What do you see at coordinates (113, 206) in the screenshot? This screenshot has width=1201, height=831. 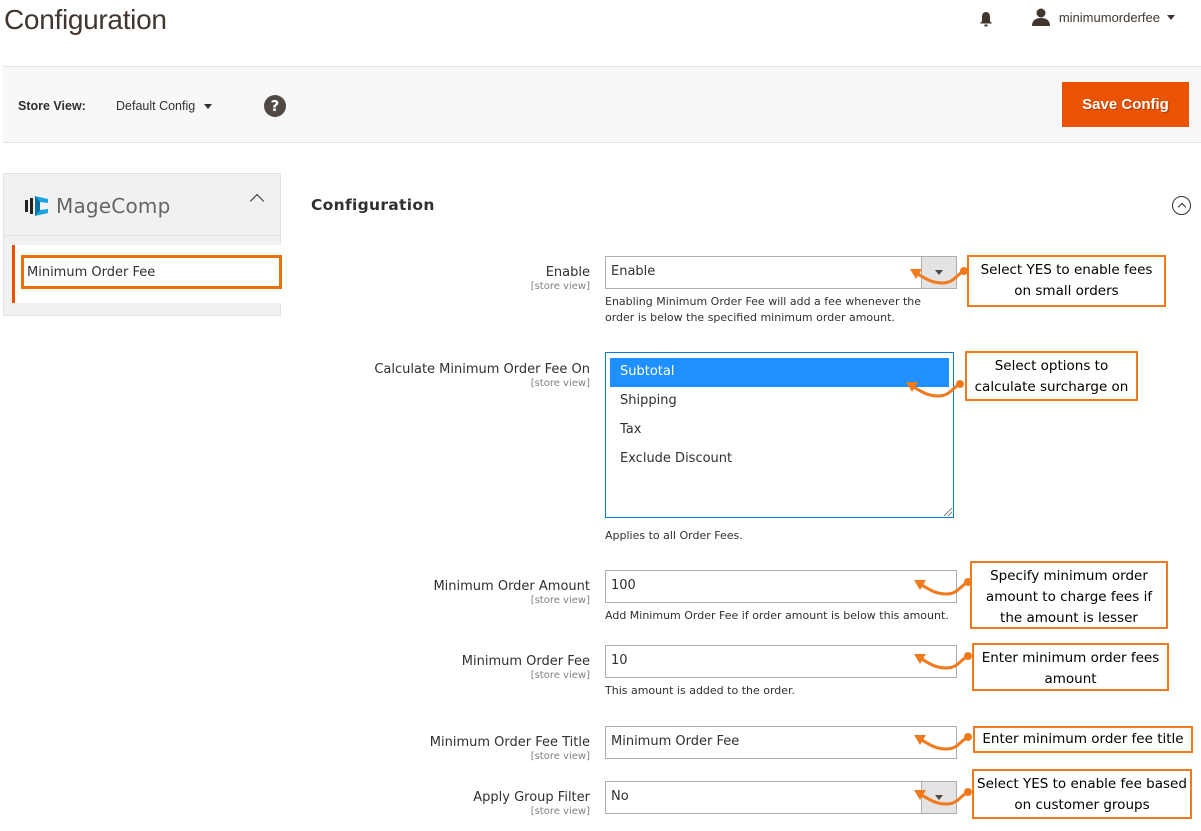 I see `brand-name: MageComp` at bounding box center [113, 206].